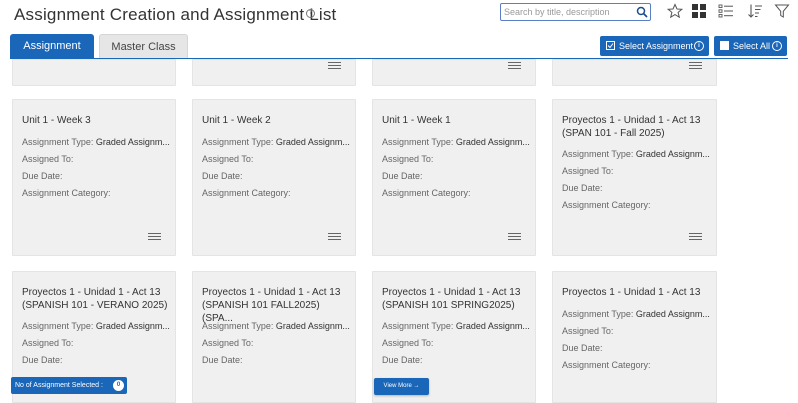  I want to click on favorite-star-icon, so click(675, 11).